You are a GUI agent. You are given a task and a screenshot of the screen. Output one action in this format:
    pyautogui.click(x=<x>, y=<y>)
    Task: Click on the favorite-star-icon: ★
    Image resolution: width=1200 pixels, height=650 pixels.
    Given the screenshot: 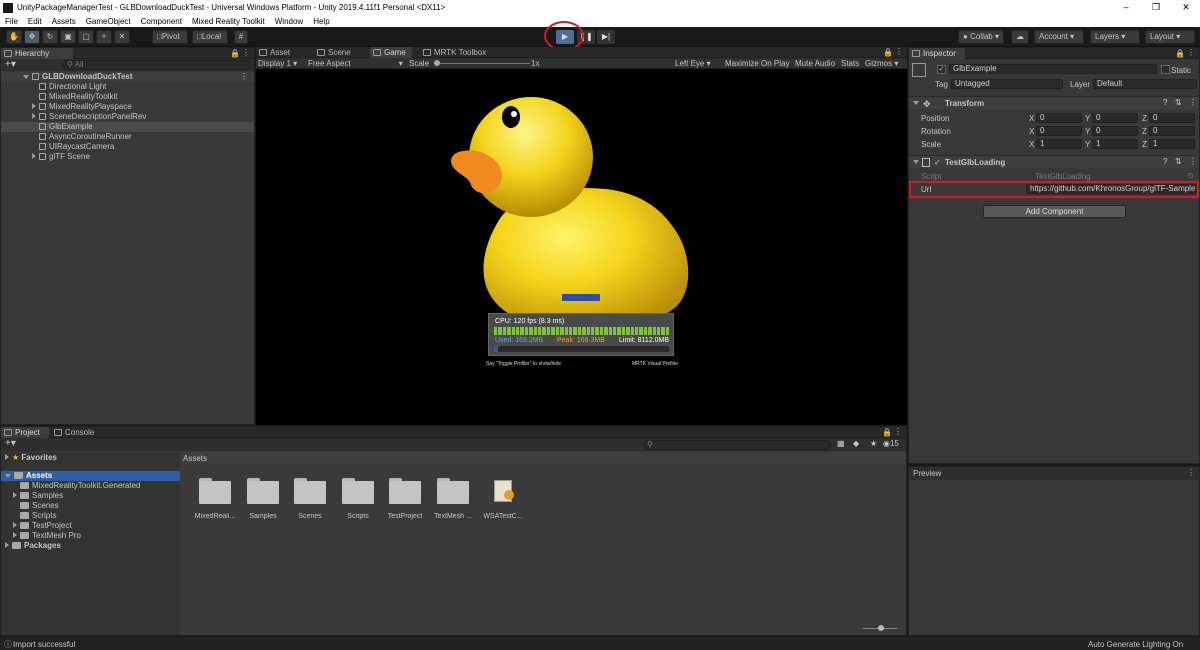 What is the action you would take?
    pyautogui.click(x=873, y=443)
    